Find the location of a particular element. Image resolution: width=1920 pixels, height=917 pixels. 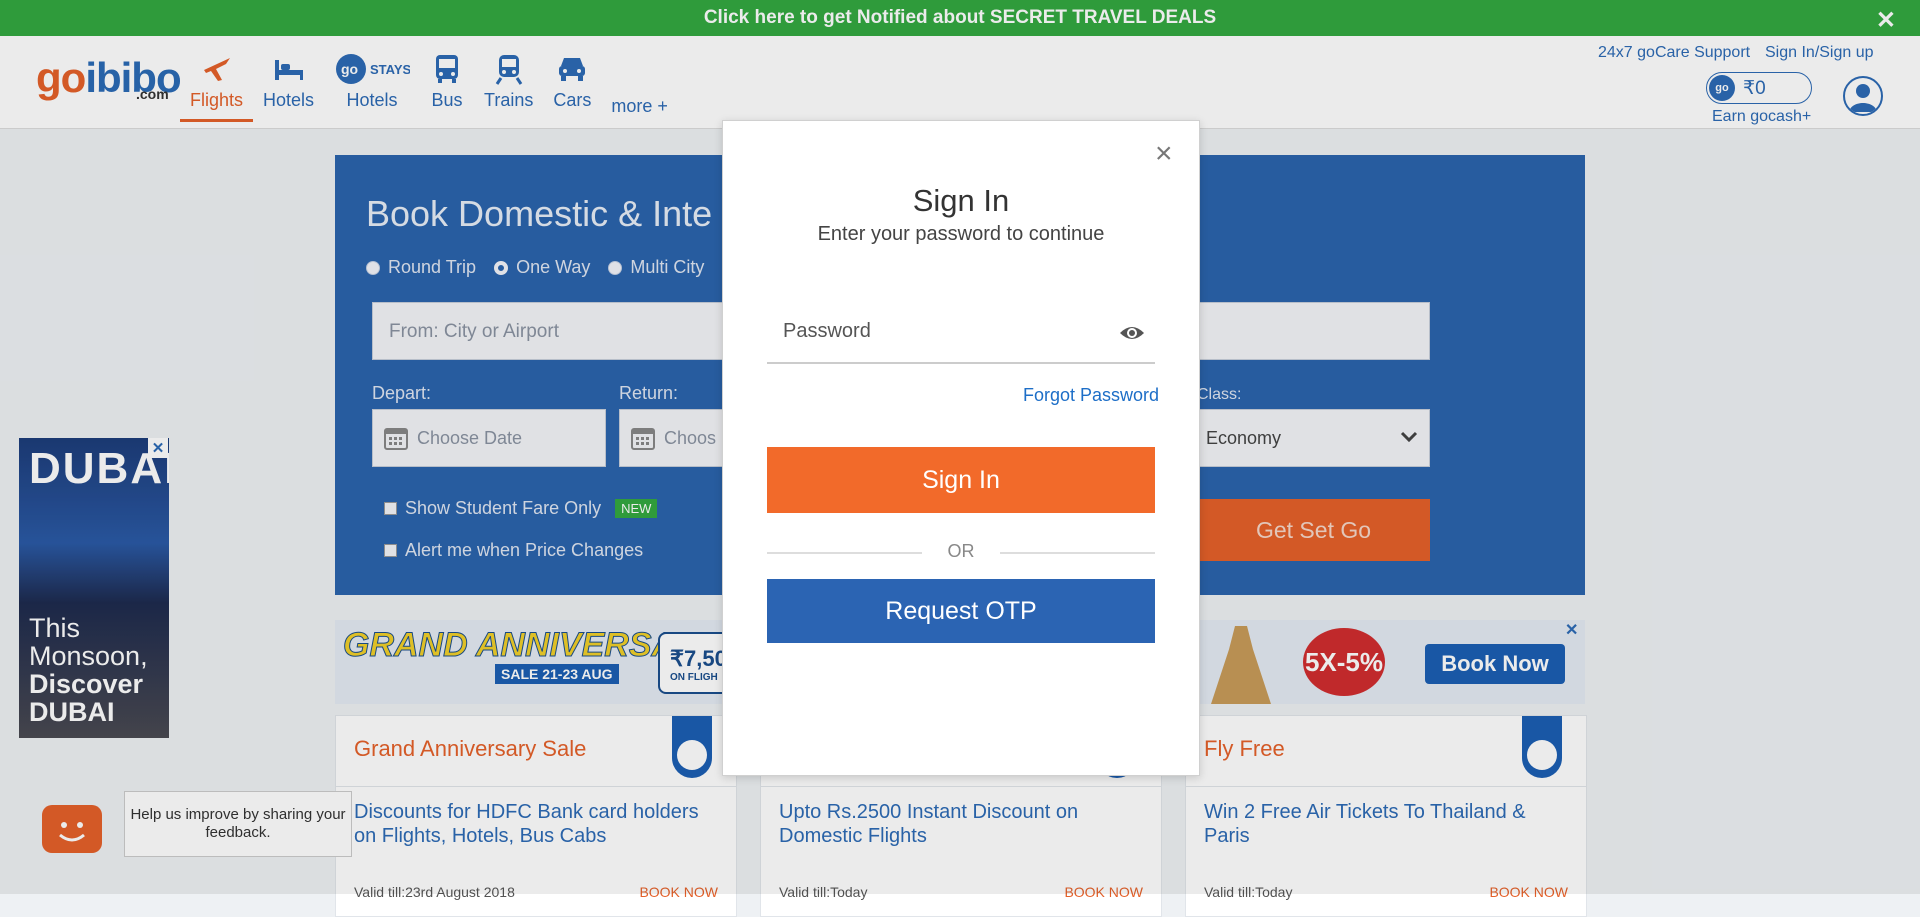

or-divider-right is located at coordinates (1077, 553).